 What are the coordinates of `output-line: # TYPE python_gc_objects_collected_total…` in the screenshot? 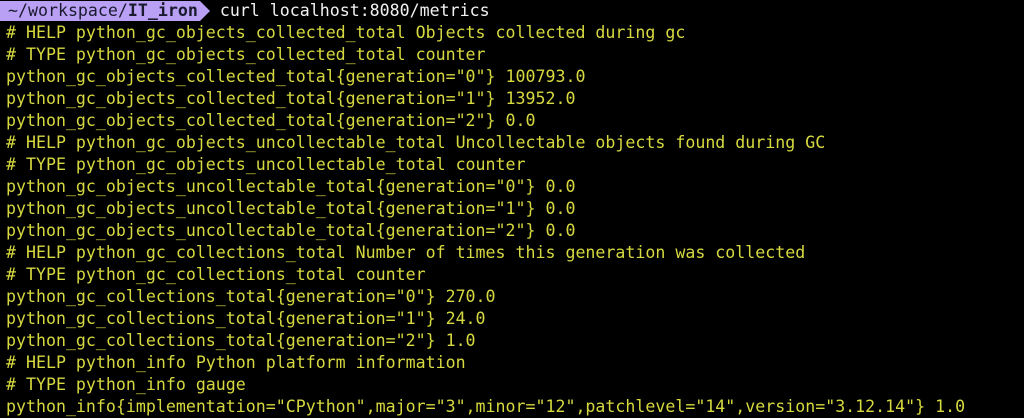 It's located at (246, 54).